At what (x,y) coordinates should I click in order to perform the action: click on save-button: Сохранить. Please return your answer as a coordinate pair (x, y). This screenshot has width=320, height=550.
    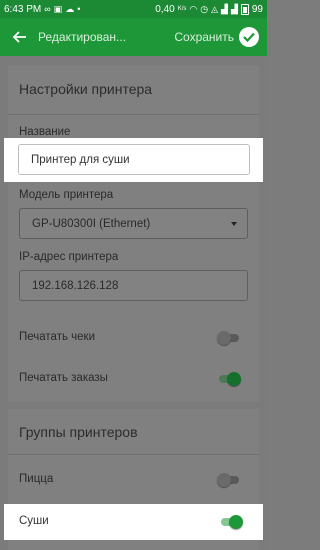
    Looking at the image, I should click on (220, 37).